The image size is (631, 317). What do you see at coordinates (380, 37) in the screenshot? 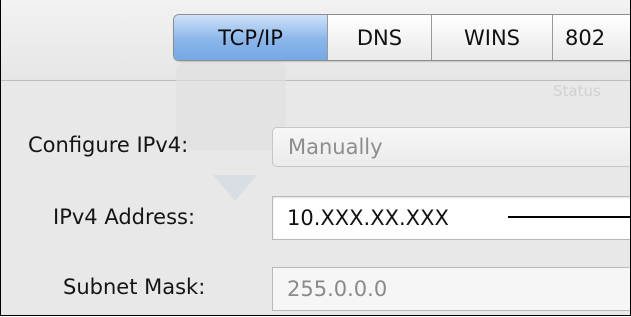
I see `tab-dns: DNS` at bounding box center [380, 37].